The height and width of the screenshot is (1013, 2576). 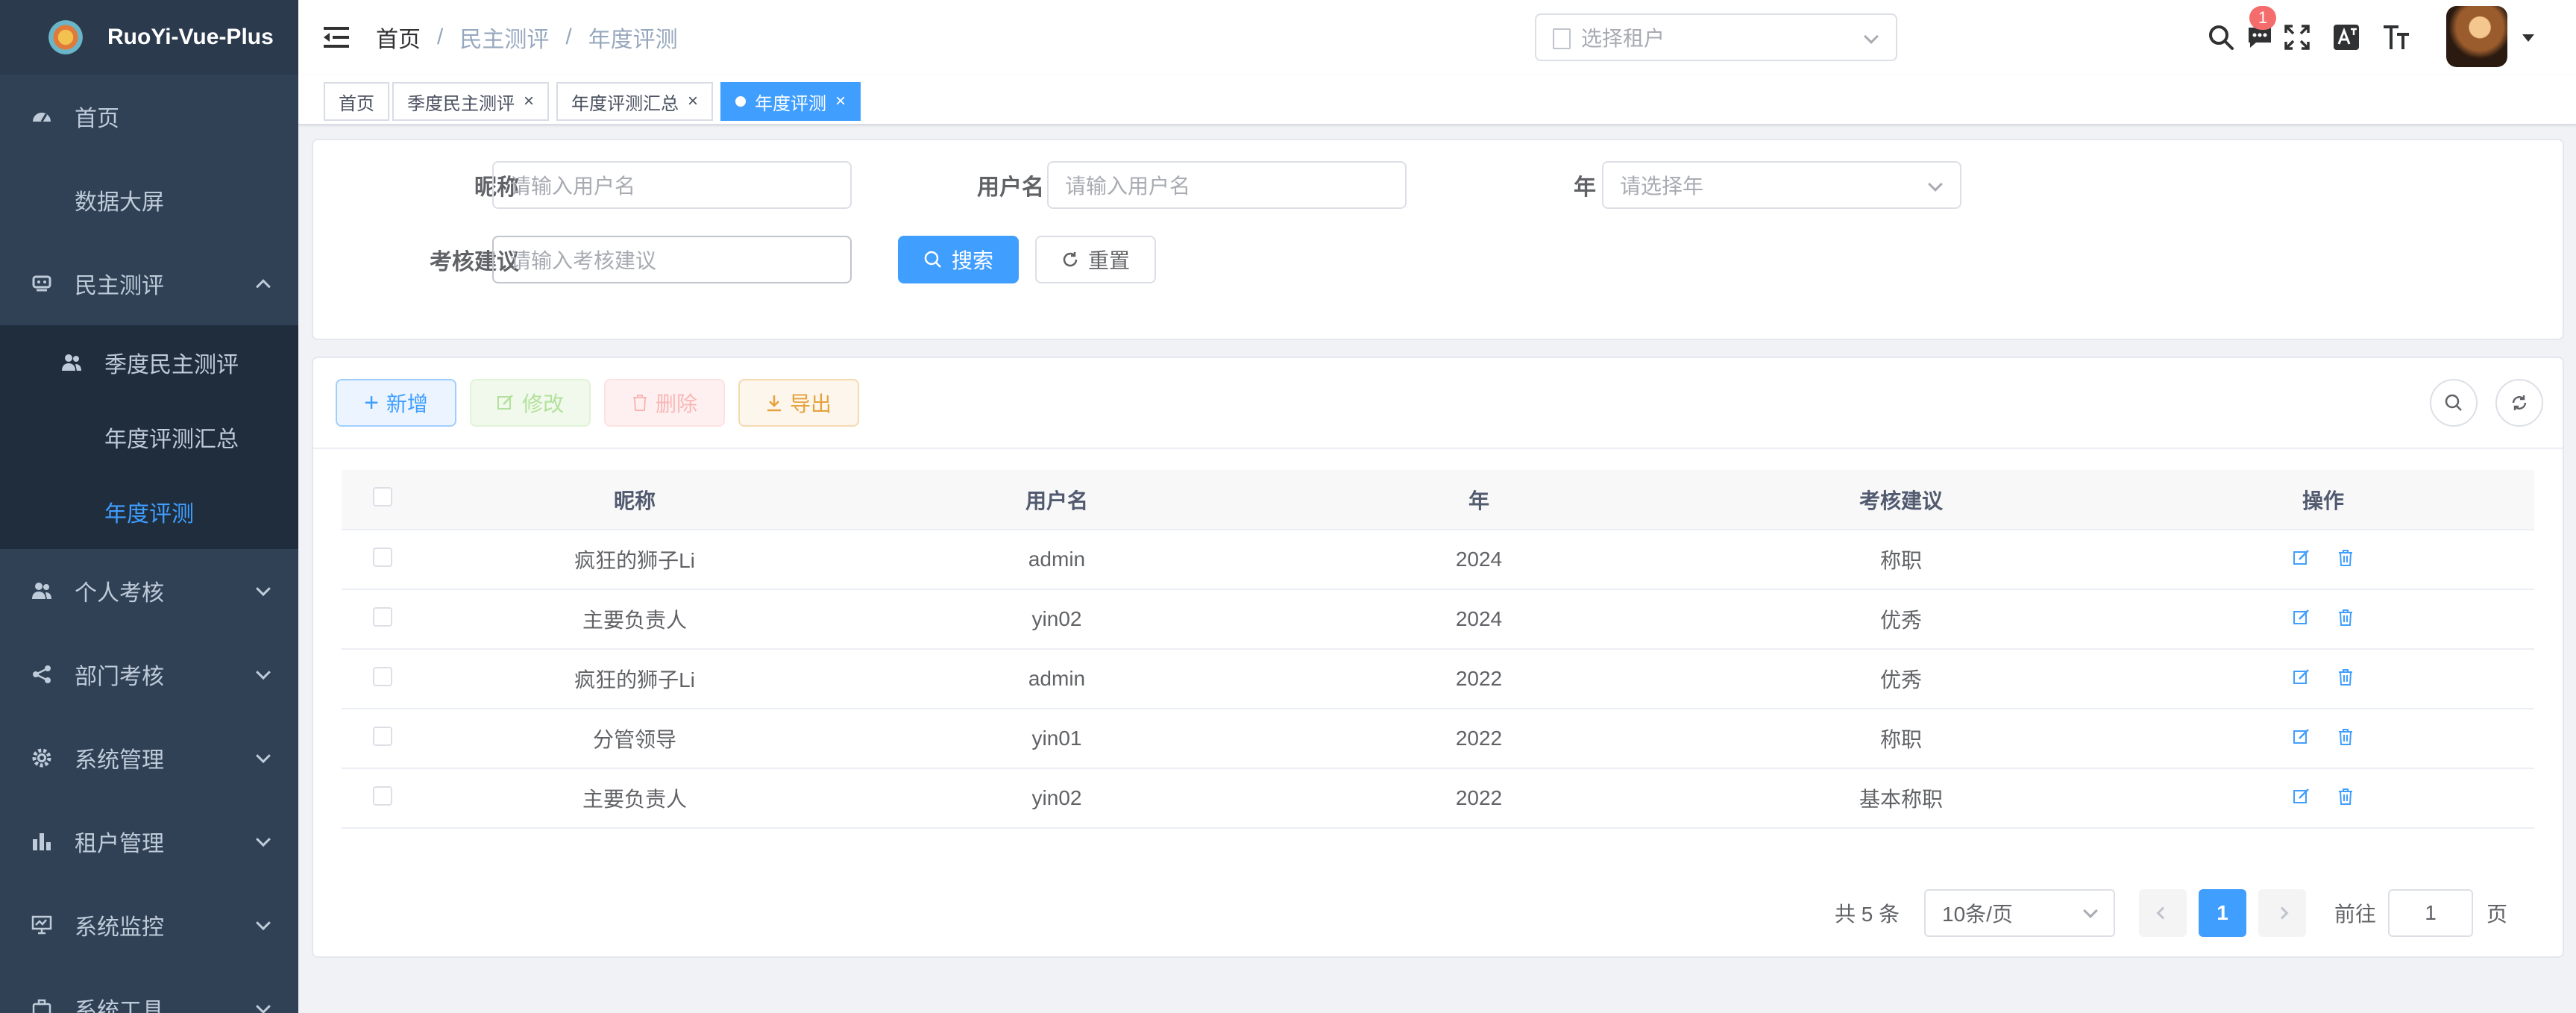 What do you see at coordinates (398, 37) in the screenshot?
I see `breadcrumb-home: 首页` at bounding box center [398, 37].